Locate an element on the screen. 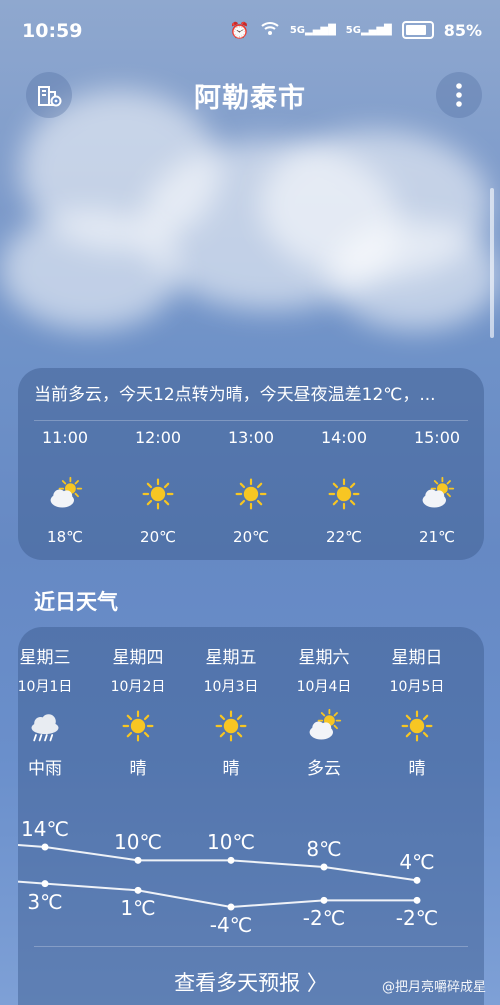 The image size is (500, 1005). more-options-button is located at coordinates (459, 95).